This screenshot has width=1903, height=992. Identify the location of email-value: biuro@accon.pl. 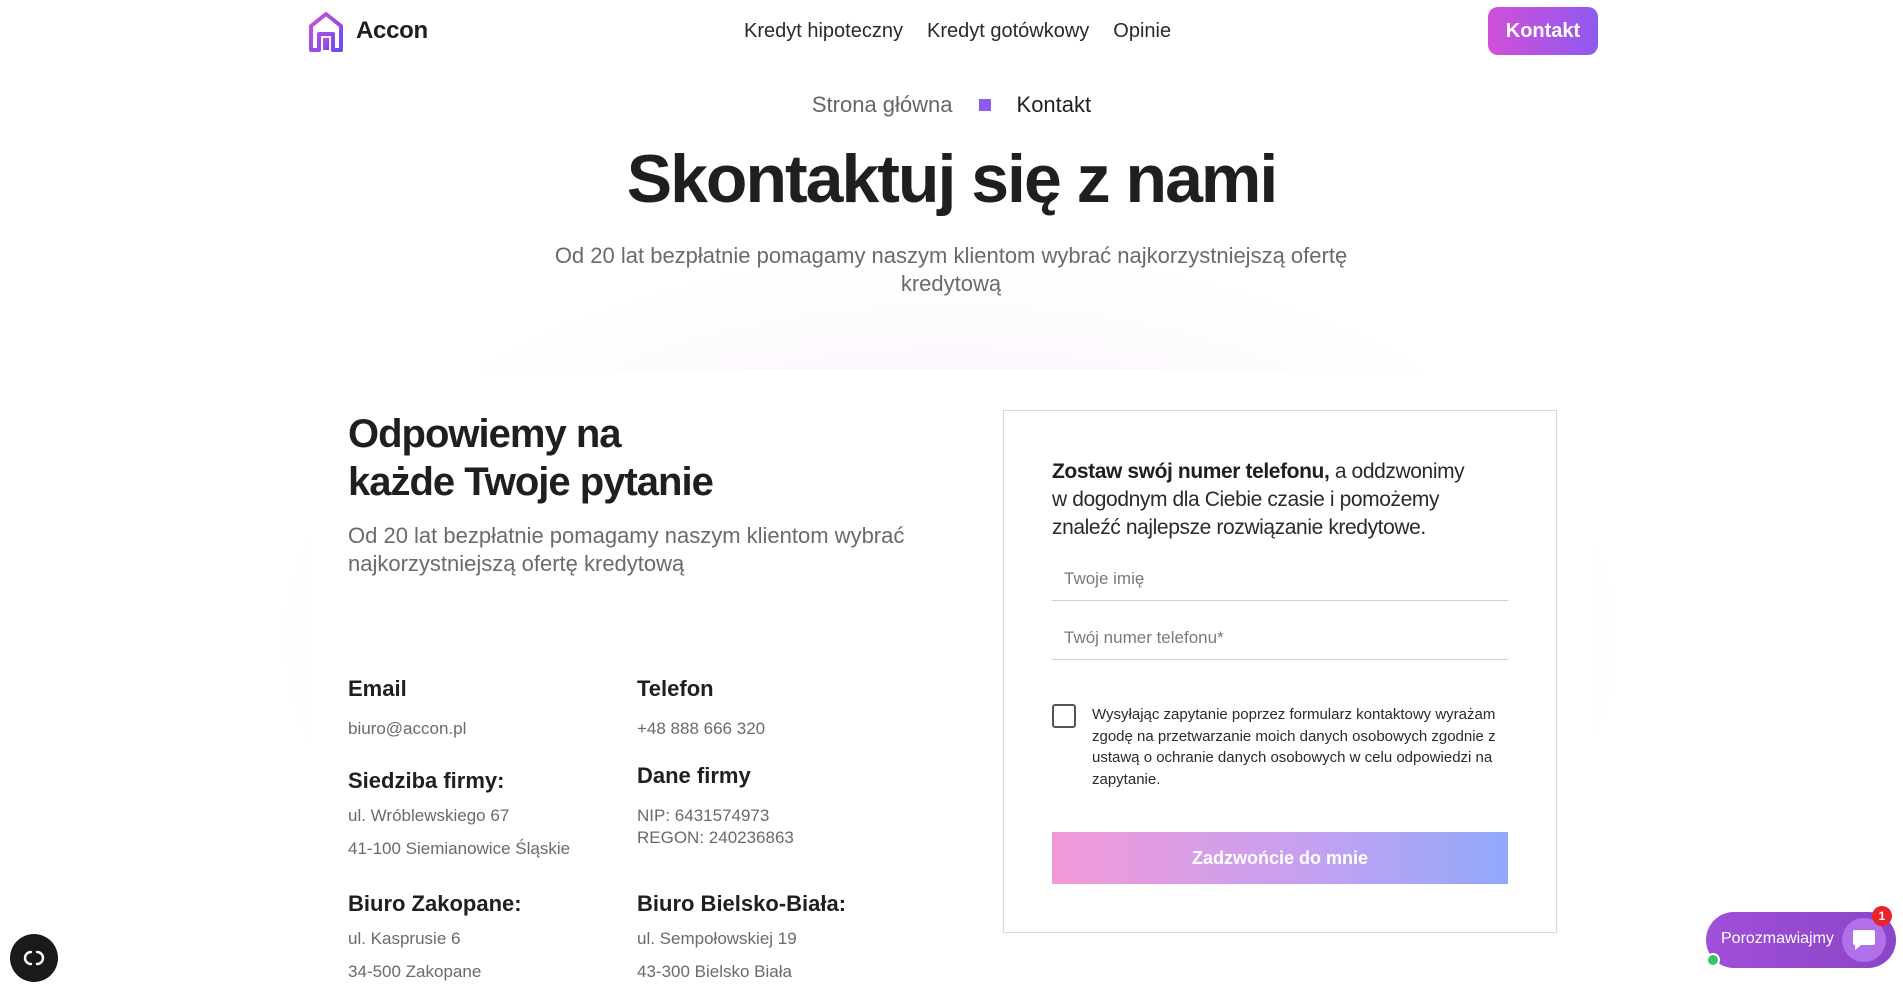
(407, 729).